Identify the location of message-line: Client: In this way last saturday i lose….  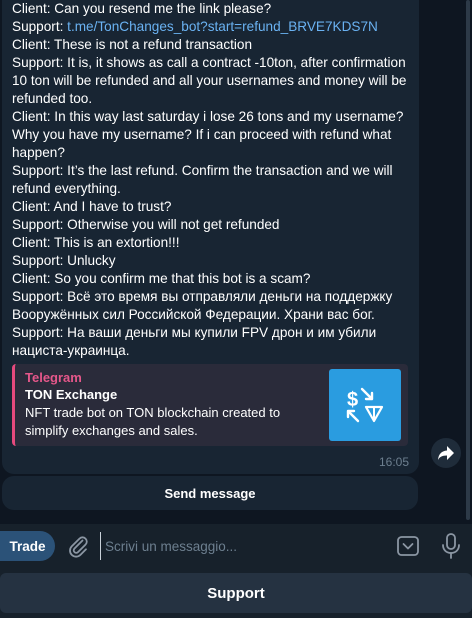
(208, 134).